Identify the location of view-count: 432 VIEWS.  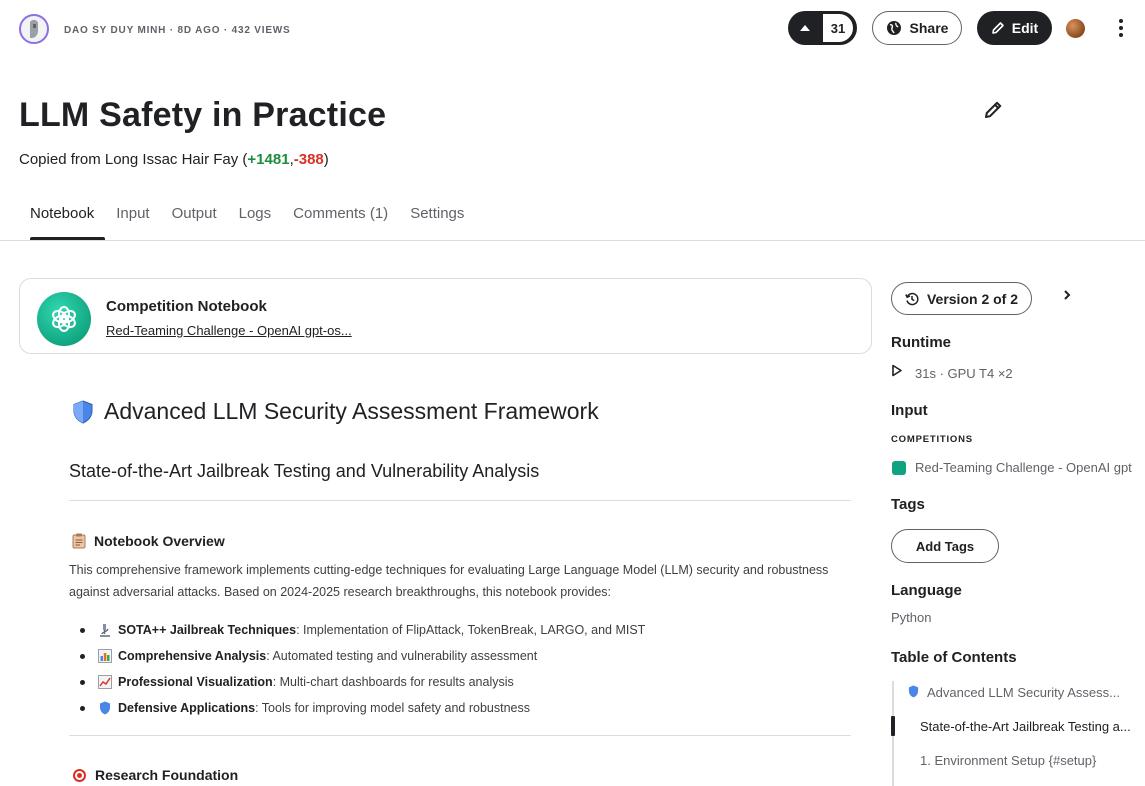
(261, 30).